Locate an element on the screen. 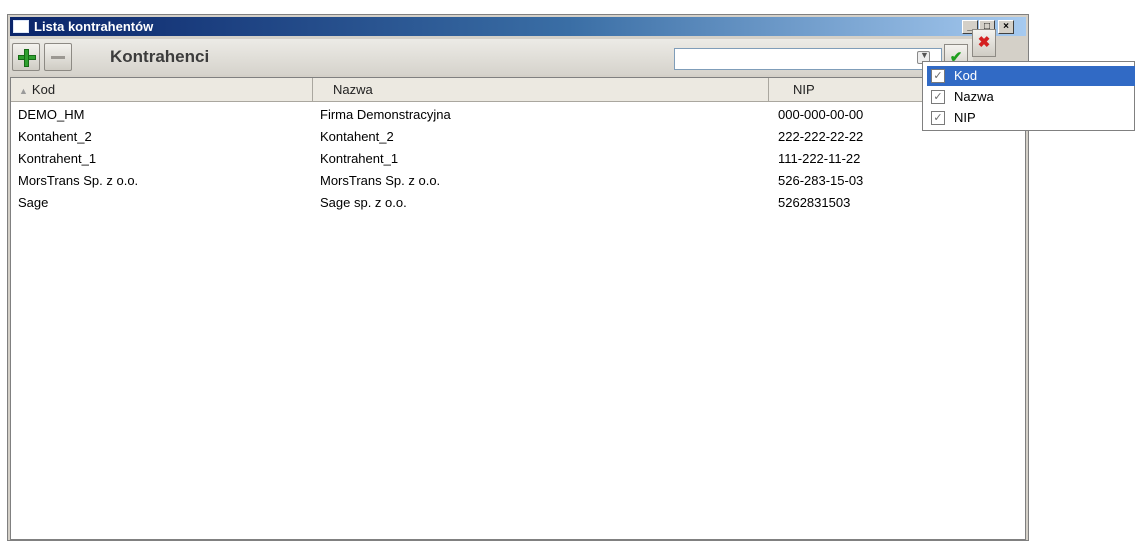 This screenshot has width=1135, height=541. cancel-button: ✖ is located at coordinates (984, 43).